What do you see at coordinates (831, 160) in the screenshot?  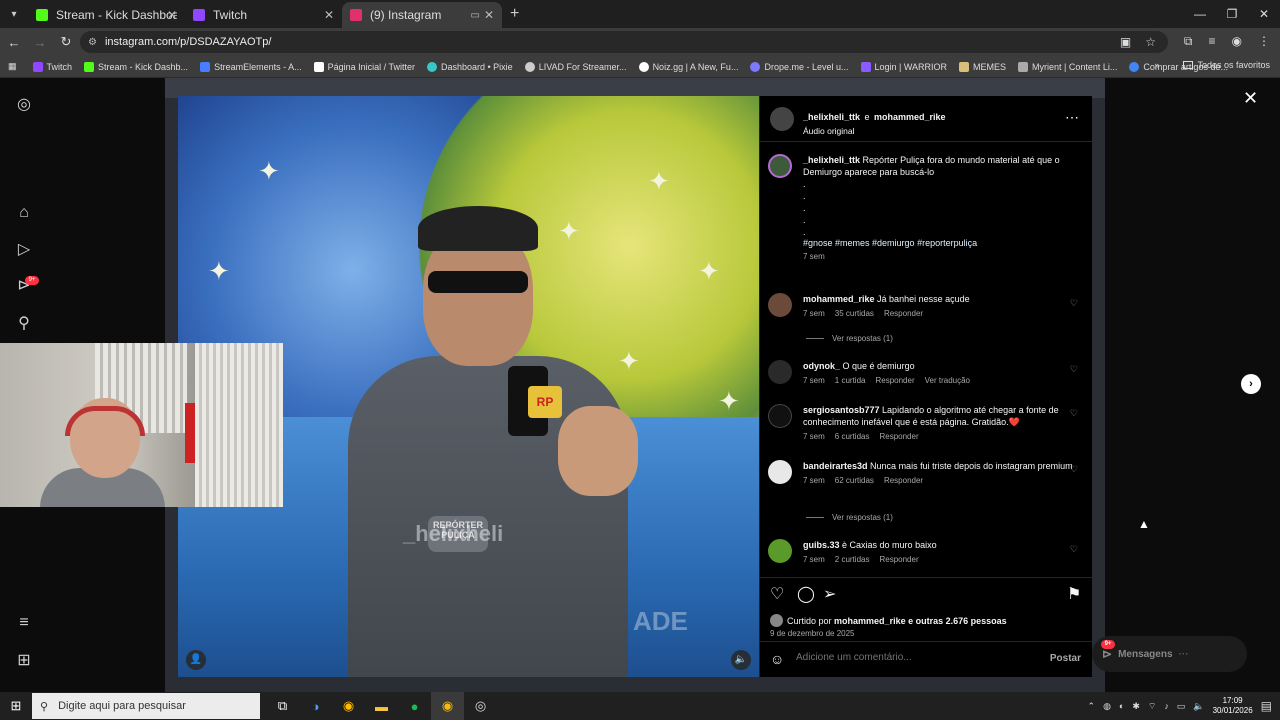 I see `caption-username: _helixheli_ttk` at bounding box center [831, 160].